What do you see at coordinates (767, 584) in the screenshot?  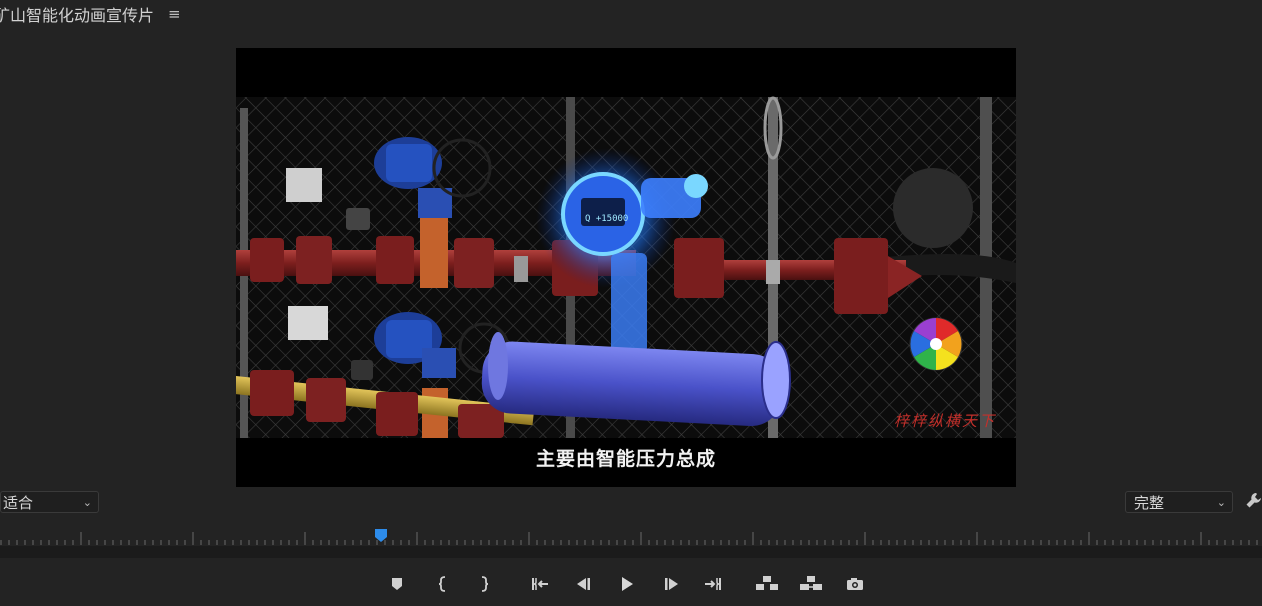 I see `lift-icon` at bounding box center [767, 584].